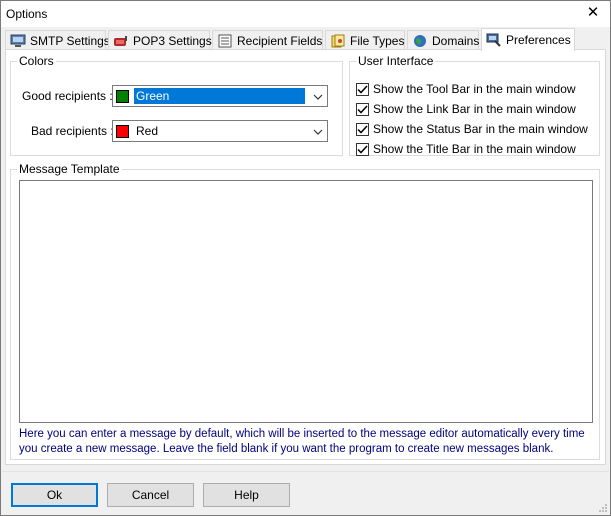 The height and width of the screenshot is (516, 611). Describe the element at coordinates (70, 40) in the screenshot. I see `tab-label: SMTP Settings` at that location.